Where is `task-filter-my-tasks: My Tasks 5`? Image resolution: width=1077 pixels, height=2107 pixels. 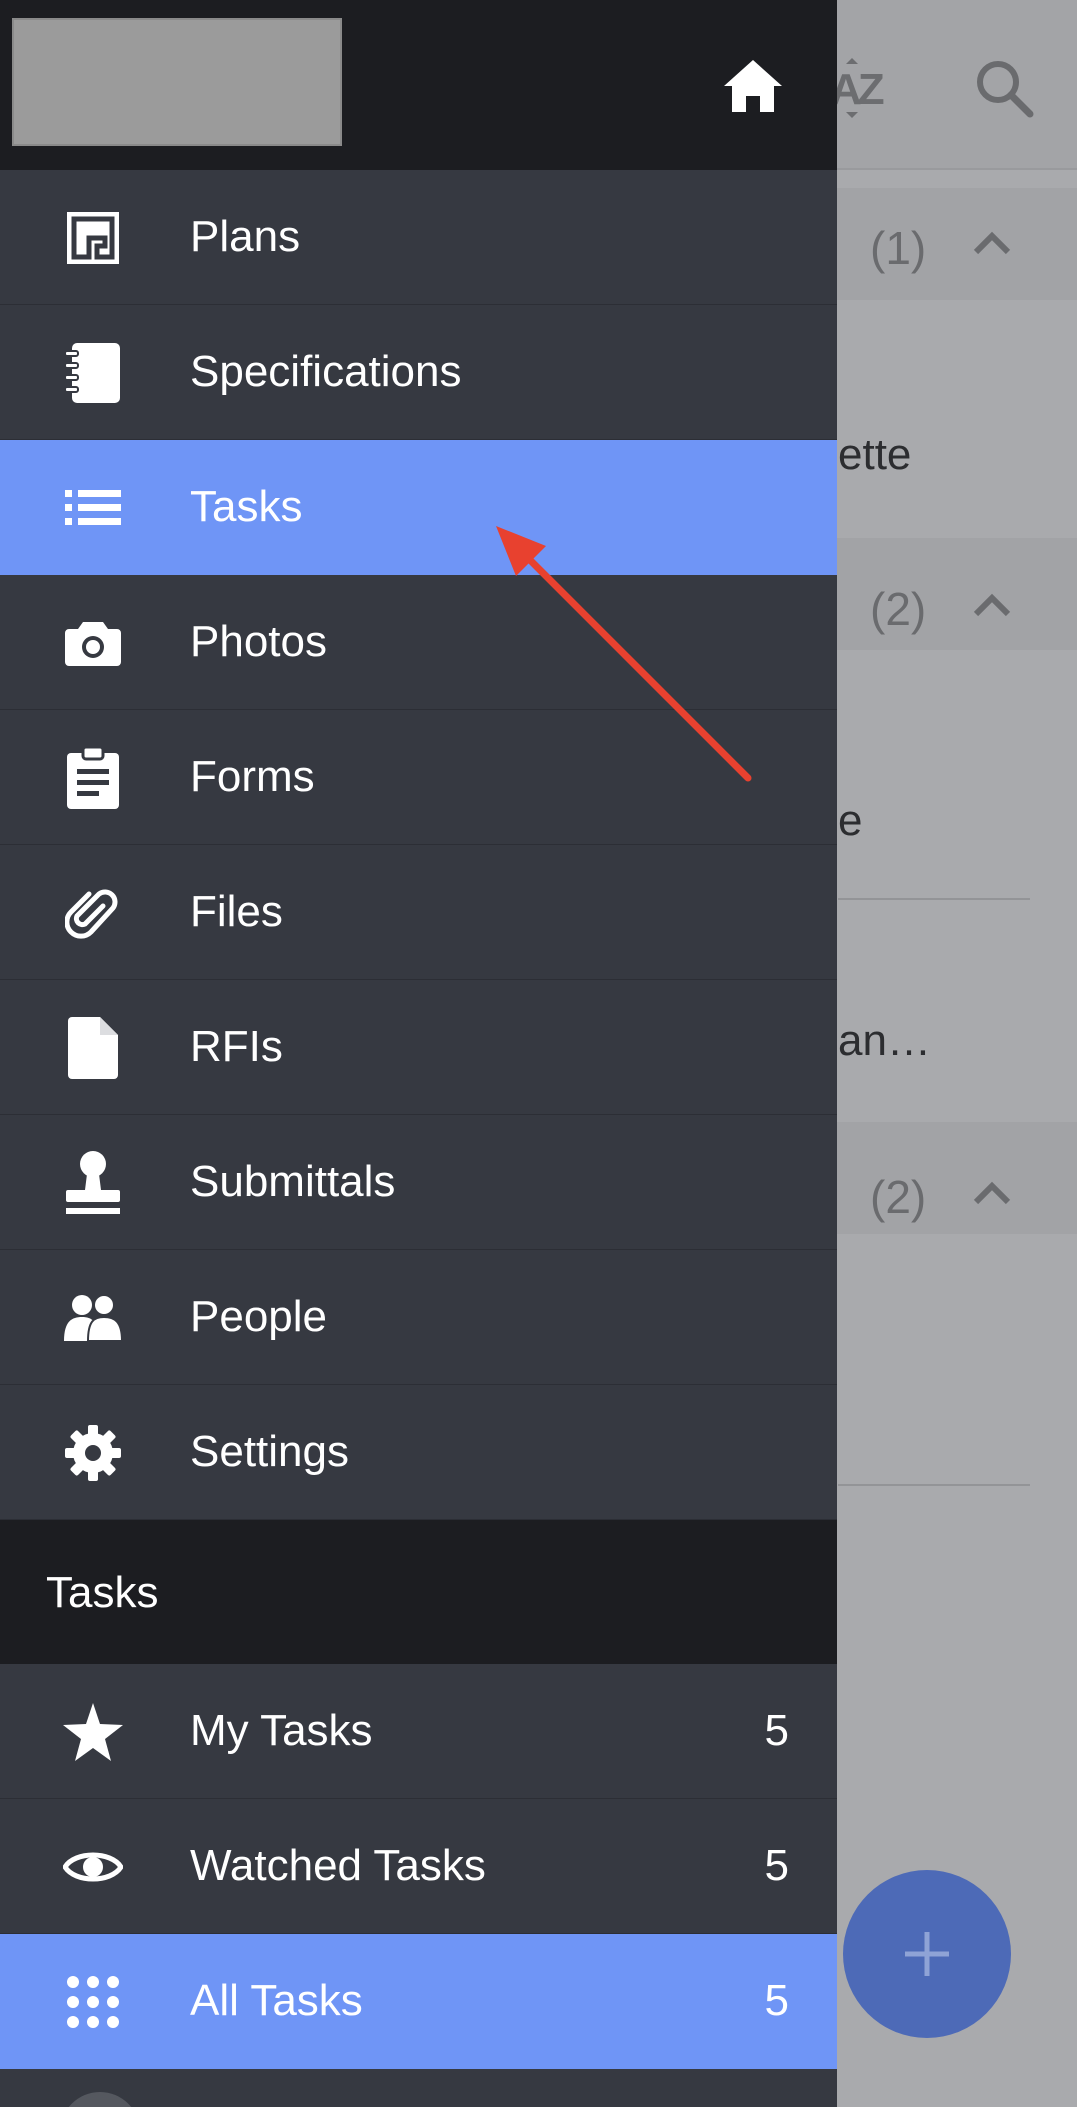
task-filter-my-tasks: My Tasks 5 is located at coordinates (418, 1731).